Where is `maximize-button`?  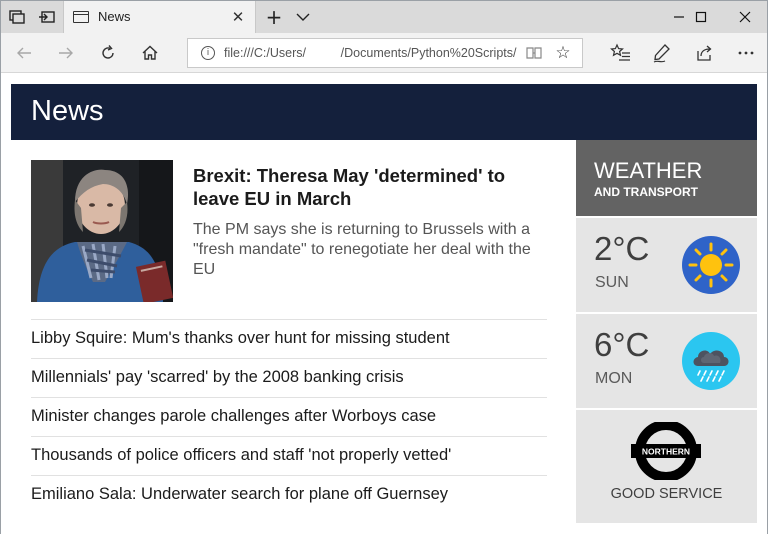 maximize-button is located at coordinates (701, 17).